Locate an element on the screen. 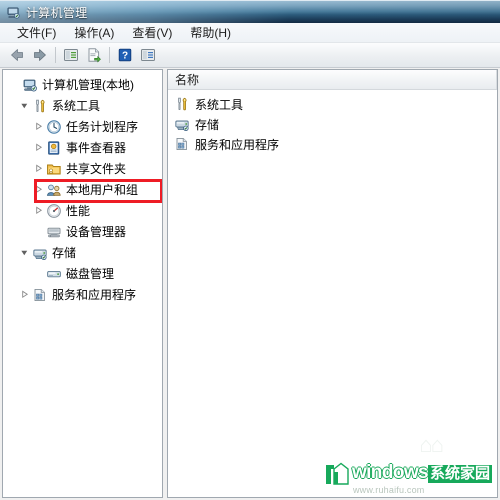  show-action-pane-icon is located at coordinates (148, 55).